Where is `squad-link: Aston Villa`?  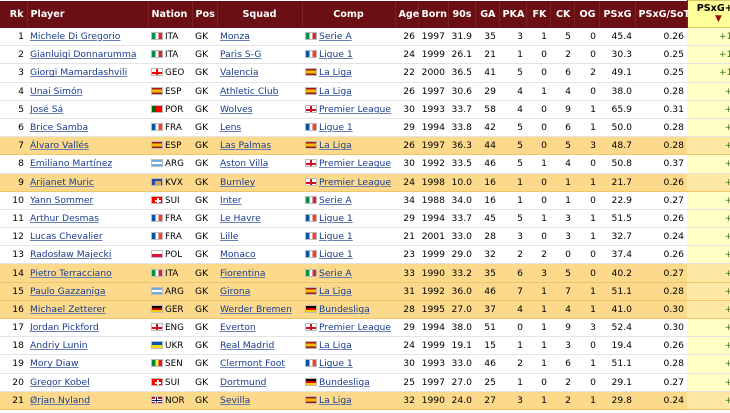 squad-link: Aston Villa is located at coordinates (244, 163).